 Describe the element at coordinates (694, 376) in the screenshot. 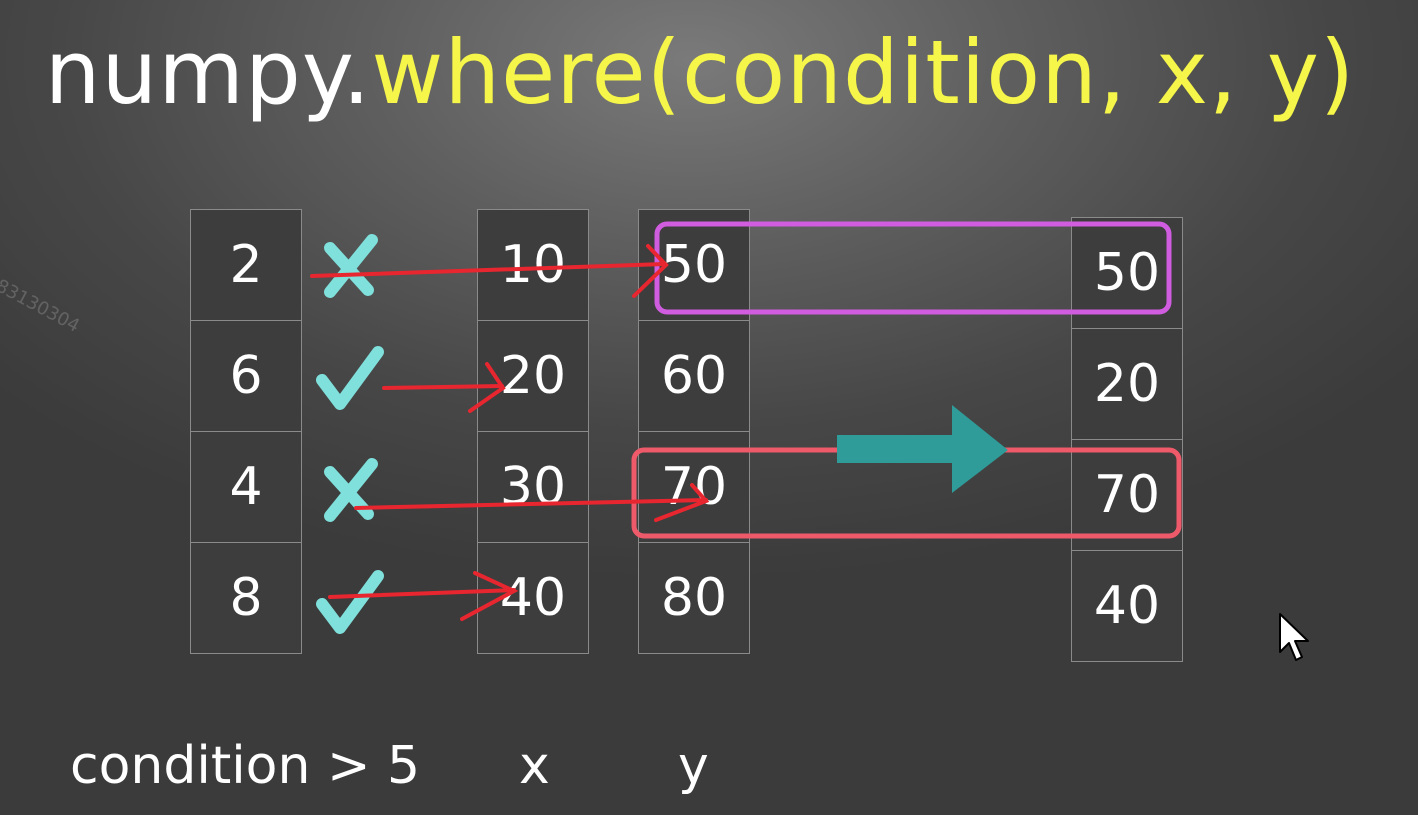

I see `y-cell: 60` at that location.